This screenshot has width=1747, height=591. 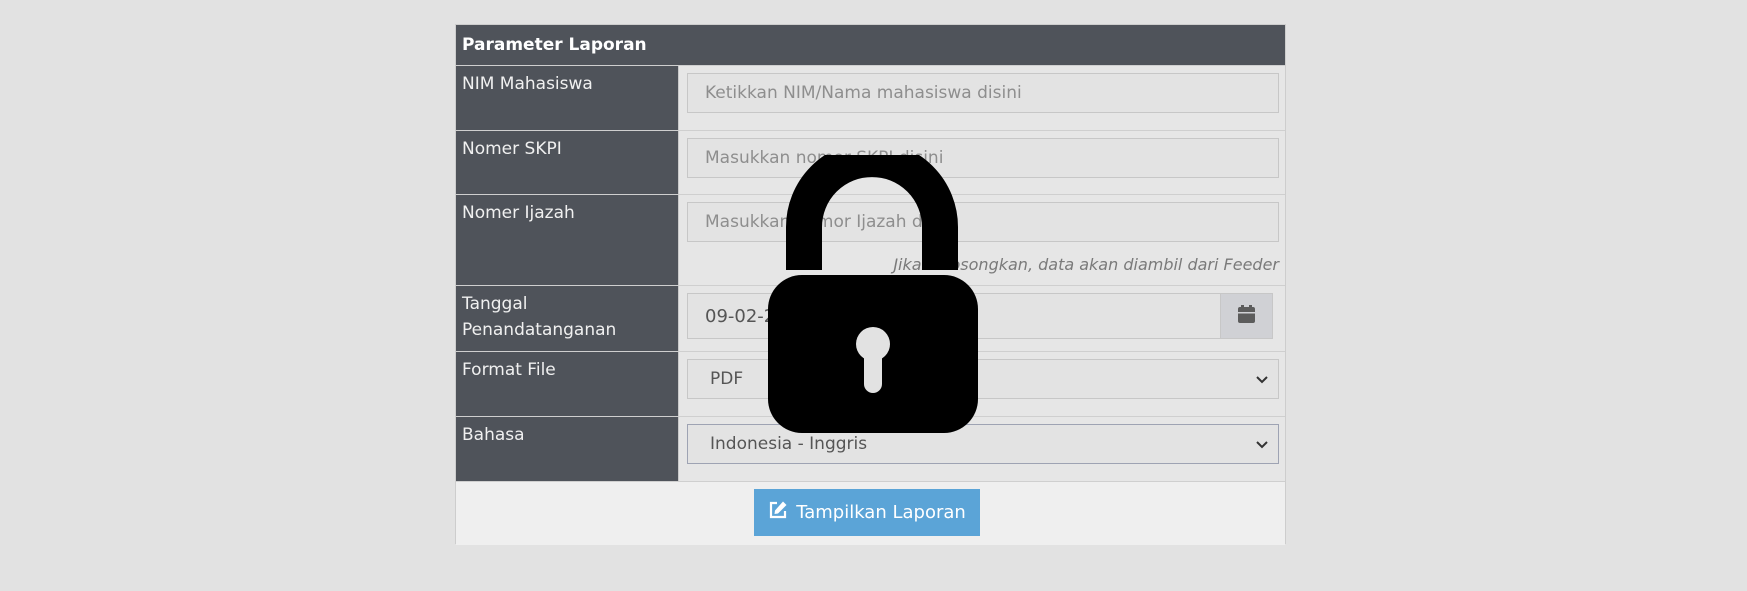 I want to click on form-footer: Tampilkan Laporan, so click(x=870, y=513).